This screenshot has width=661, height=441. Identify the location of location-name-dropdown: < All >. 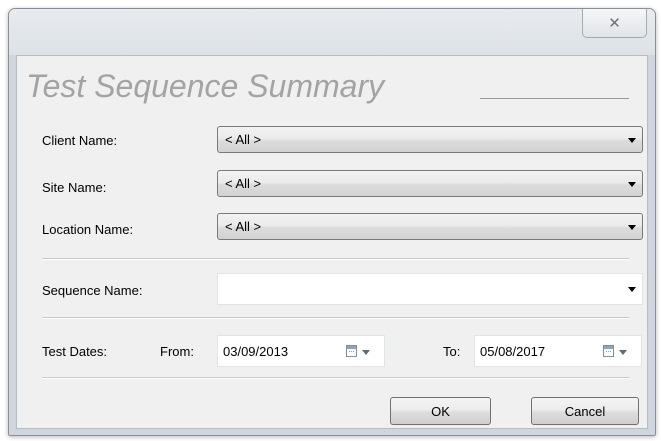
(430, 226).